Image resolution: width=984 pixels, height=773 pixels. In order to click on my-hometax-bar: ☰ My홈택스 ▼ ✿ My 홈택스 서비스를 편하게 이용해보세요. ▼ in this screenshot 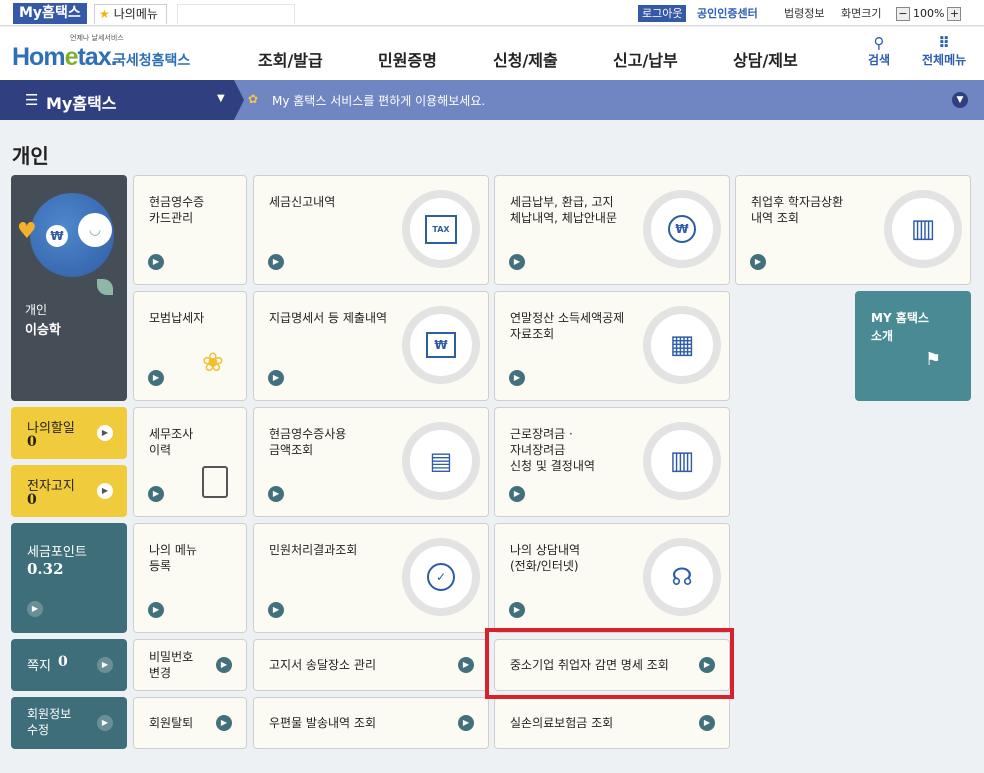, I will do `click(492, 100)`.